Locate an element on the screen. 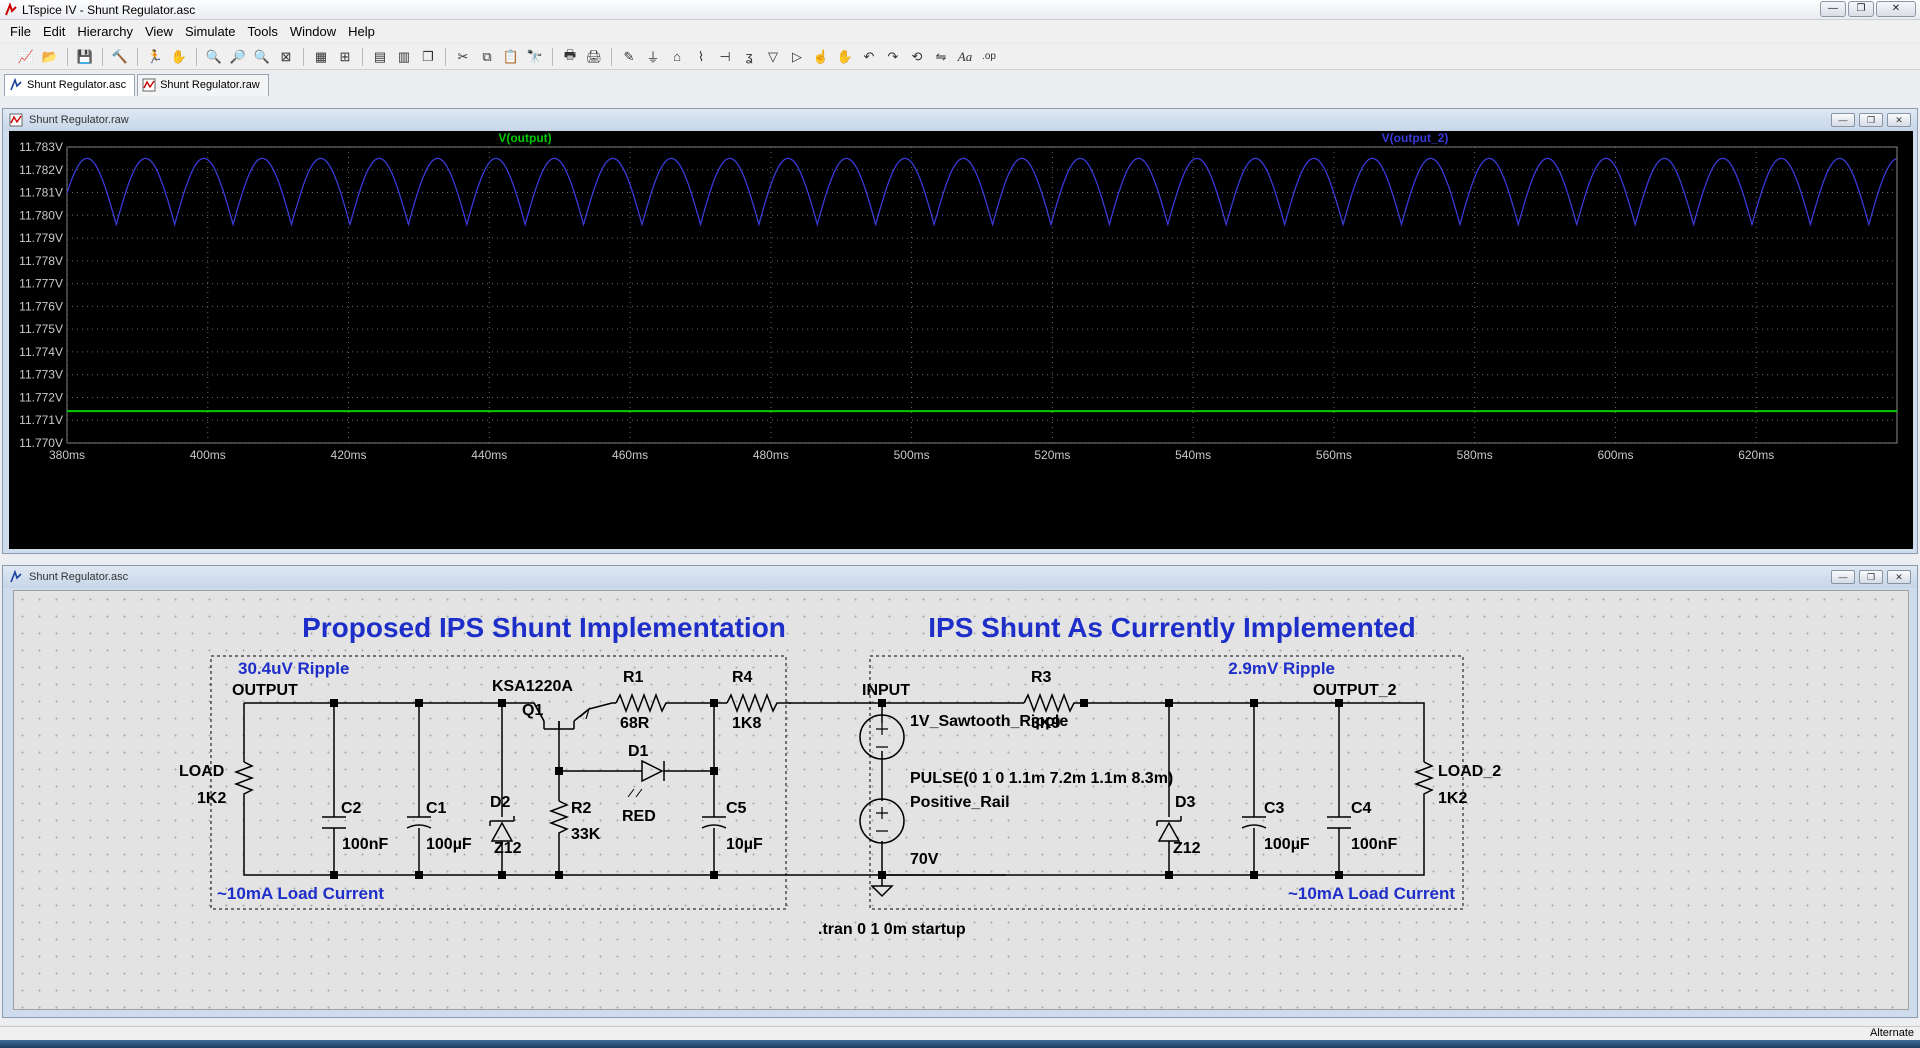  component-icon: ▷ is located at coordinates (797, 57).